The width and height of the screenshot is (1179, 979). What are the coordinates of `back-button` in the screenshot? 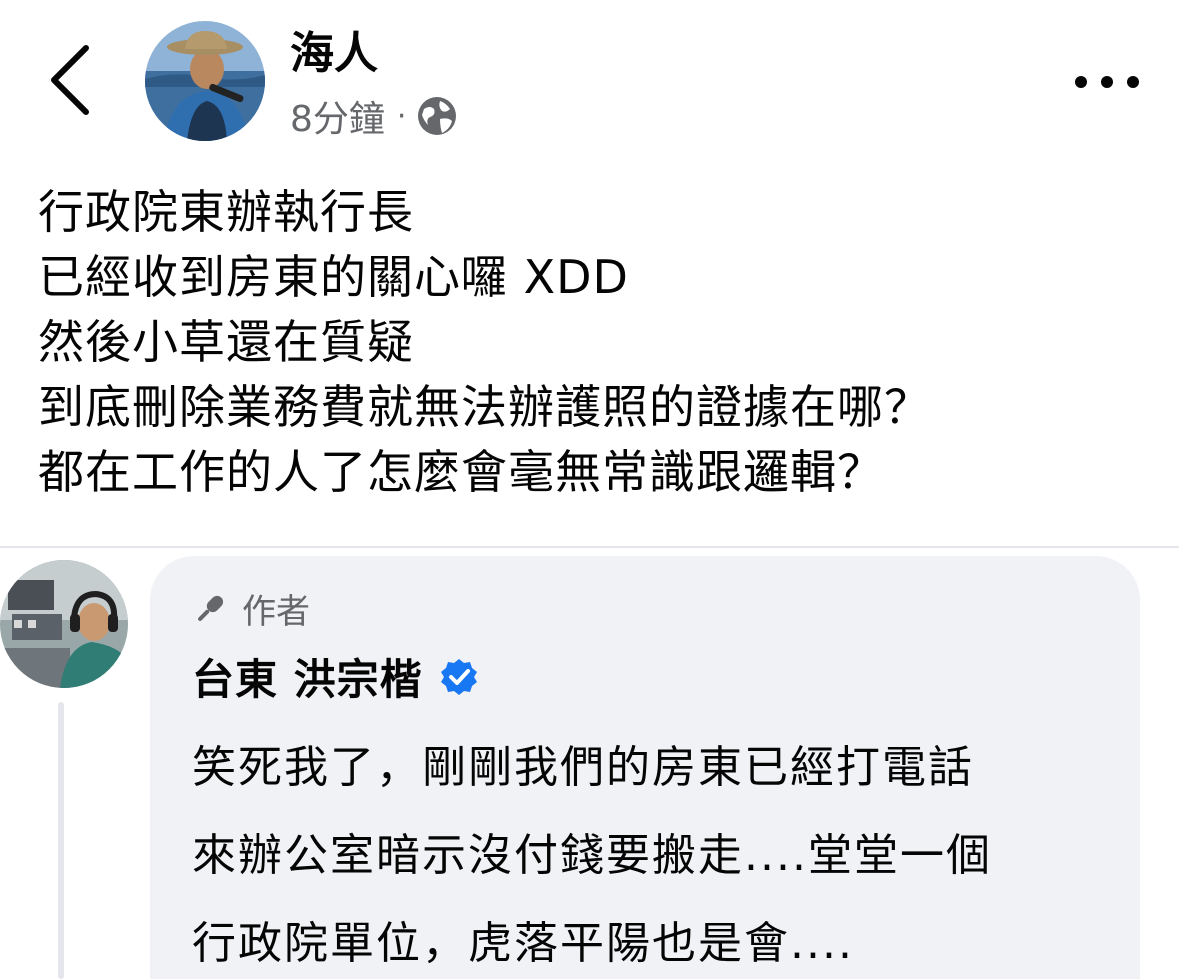 It's located at (70, 80).